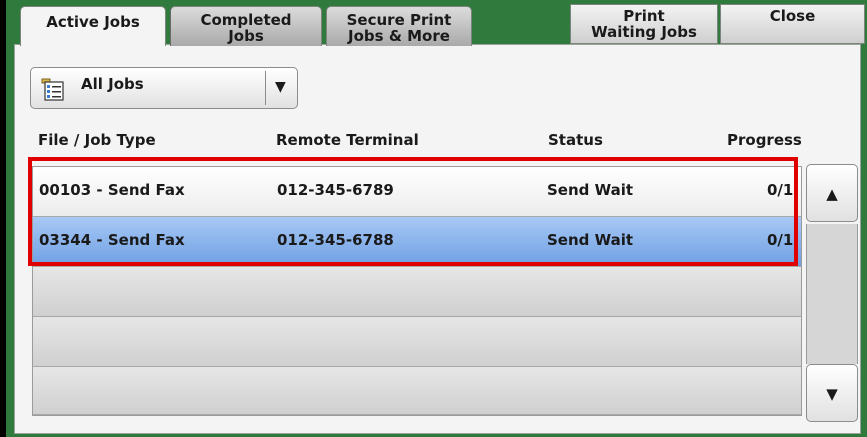 Image resolution: width=867 pixels, height=437 pixels. Describe the element at coordinates (399, 20) in the screenshot. I see `tab-label-line1: Secure Print` at that location.